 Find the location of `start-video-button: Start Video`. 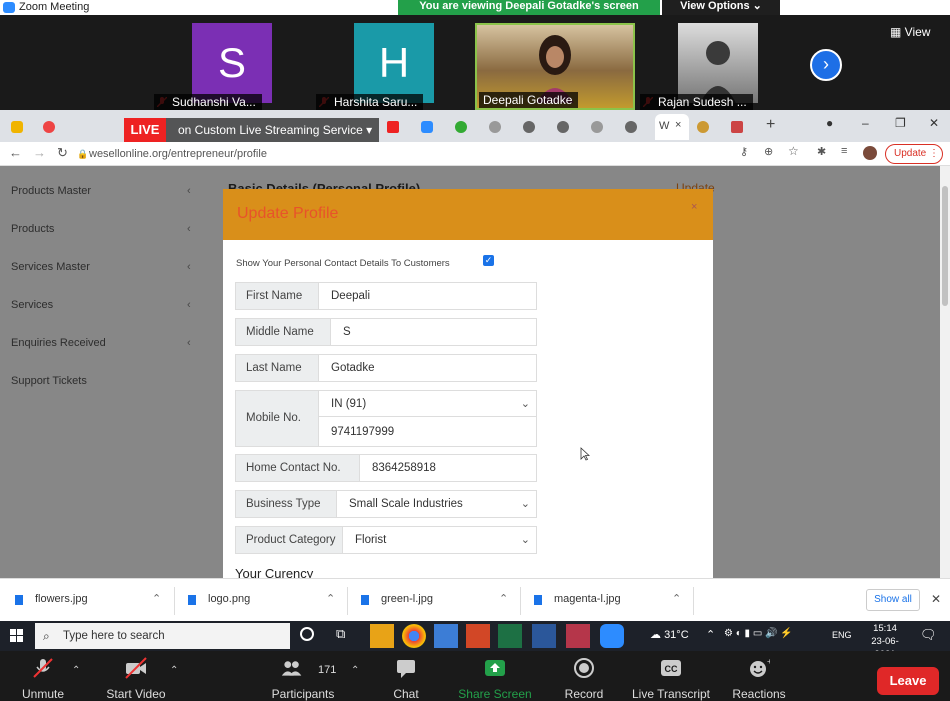

start-video-button: Start Video is located at coordinates (136, 676).